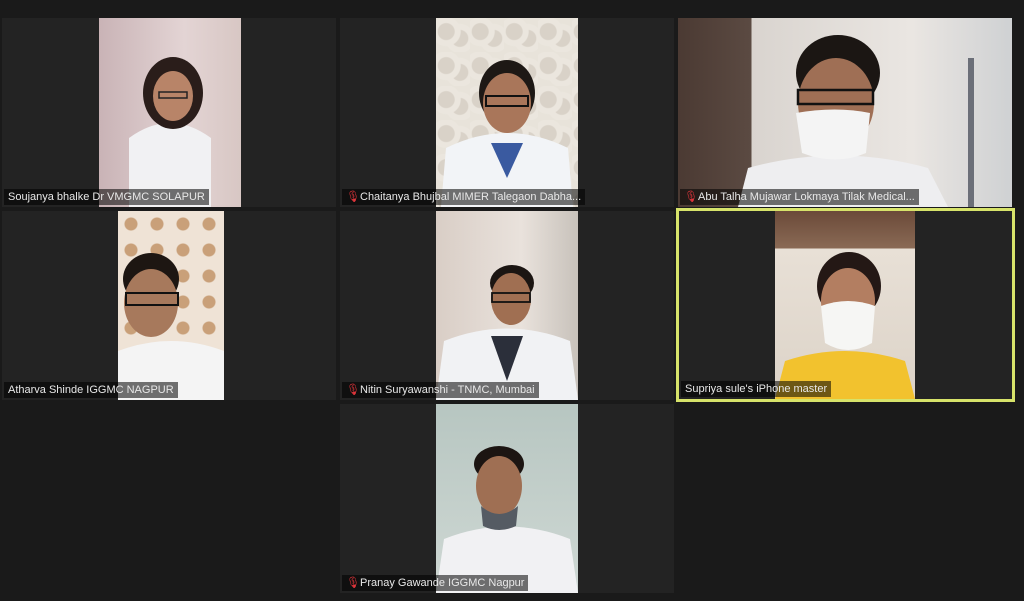 This screenshot has width=1024, height=601. I want to click on video-tile-supriya: Supriya sule's iPhone master, so click(845, 305).